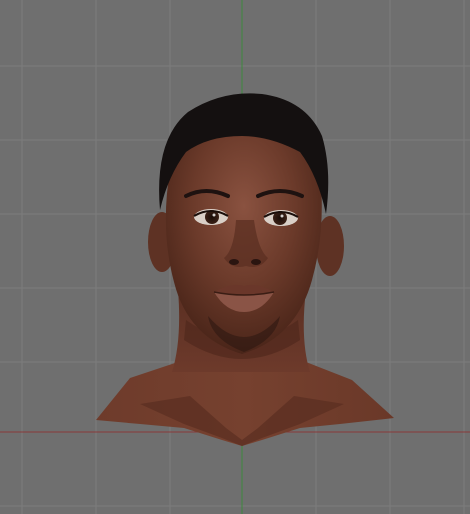 The height and width of the screenshot is (514, 470). What do you see at coordinates (211, 217) in the screenshot?
I see `left-eye` at bounding box center [211, 217].